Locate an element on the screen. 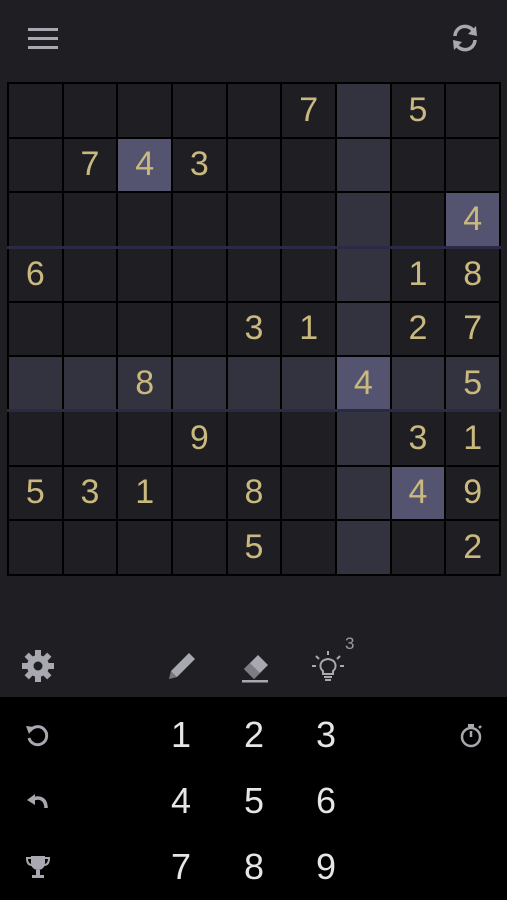 Image resolution: width=507 pixels, height=900 pixels. refresh-button is located at coordinates (465, 38).